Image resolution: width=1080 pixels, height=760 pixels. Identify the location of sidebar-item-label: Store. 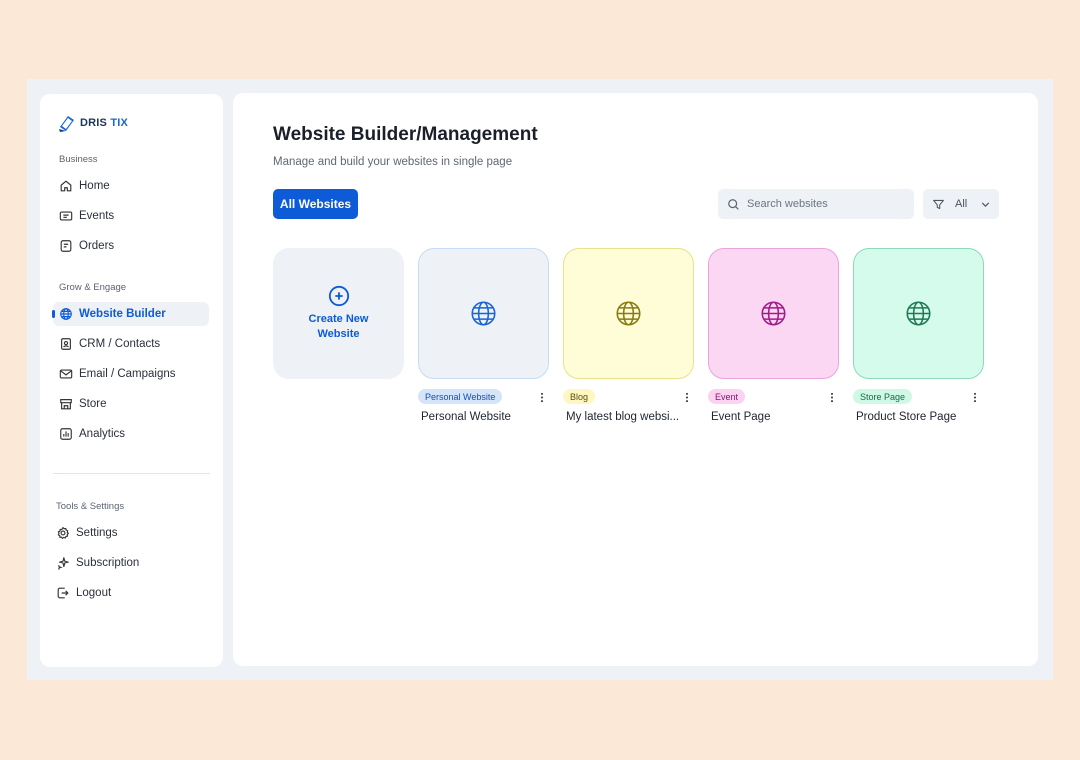
(93, 404).